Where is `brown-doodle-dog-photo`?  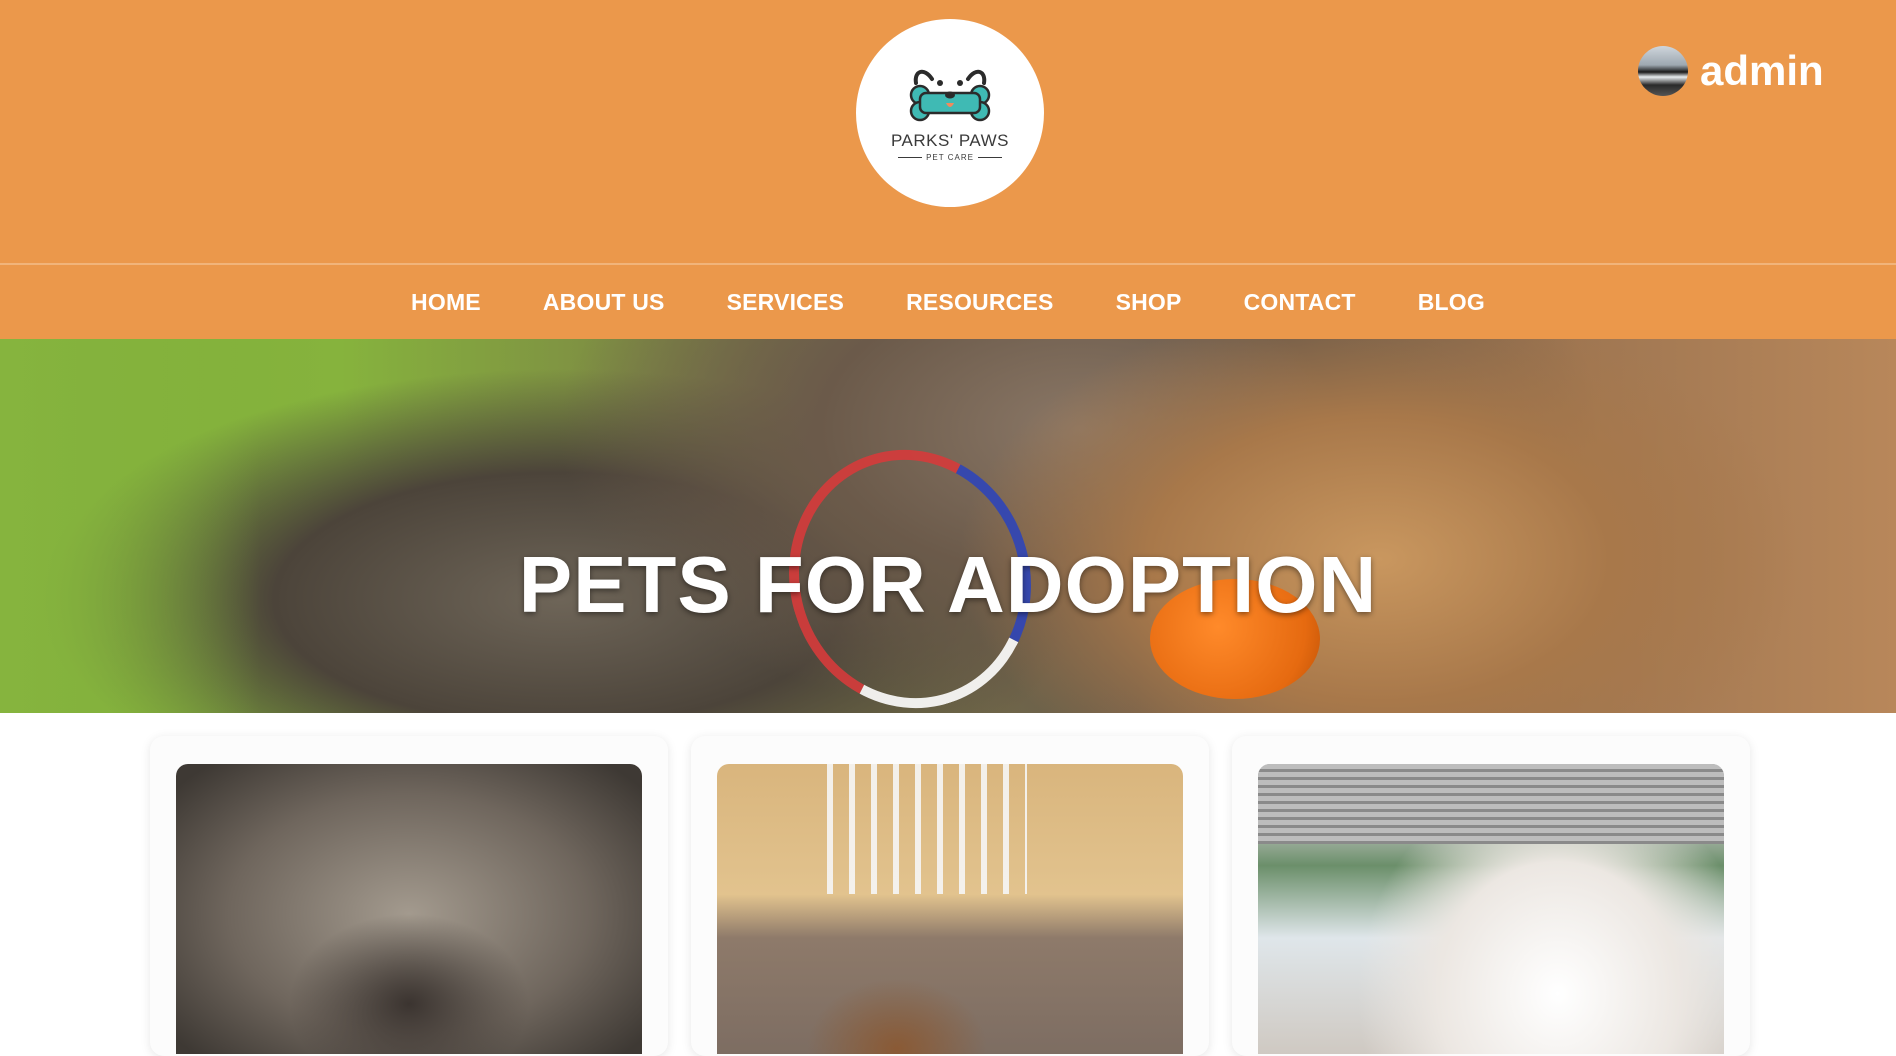 brown-doodle-dog-photo is located at coordinates (950, 909).